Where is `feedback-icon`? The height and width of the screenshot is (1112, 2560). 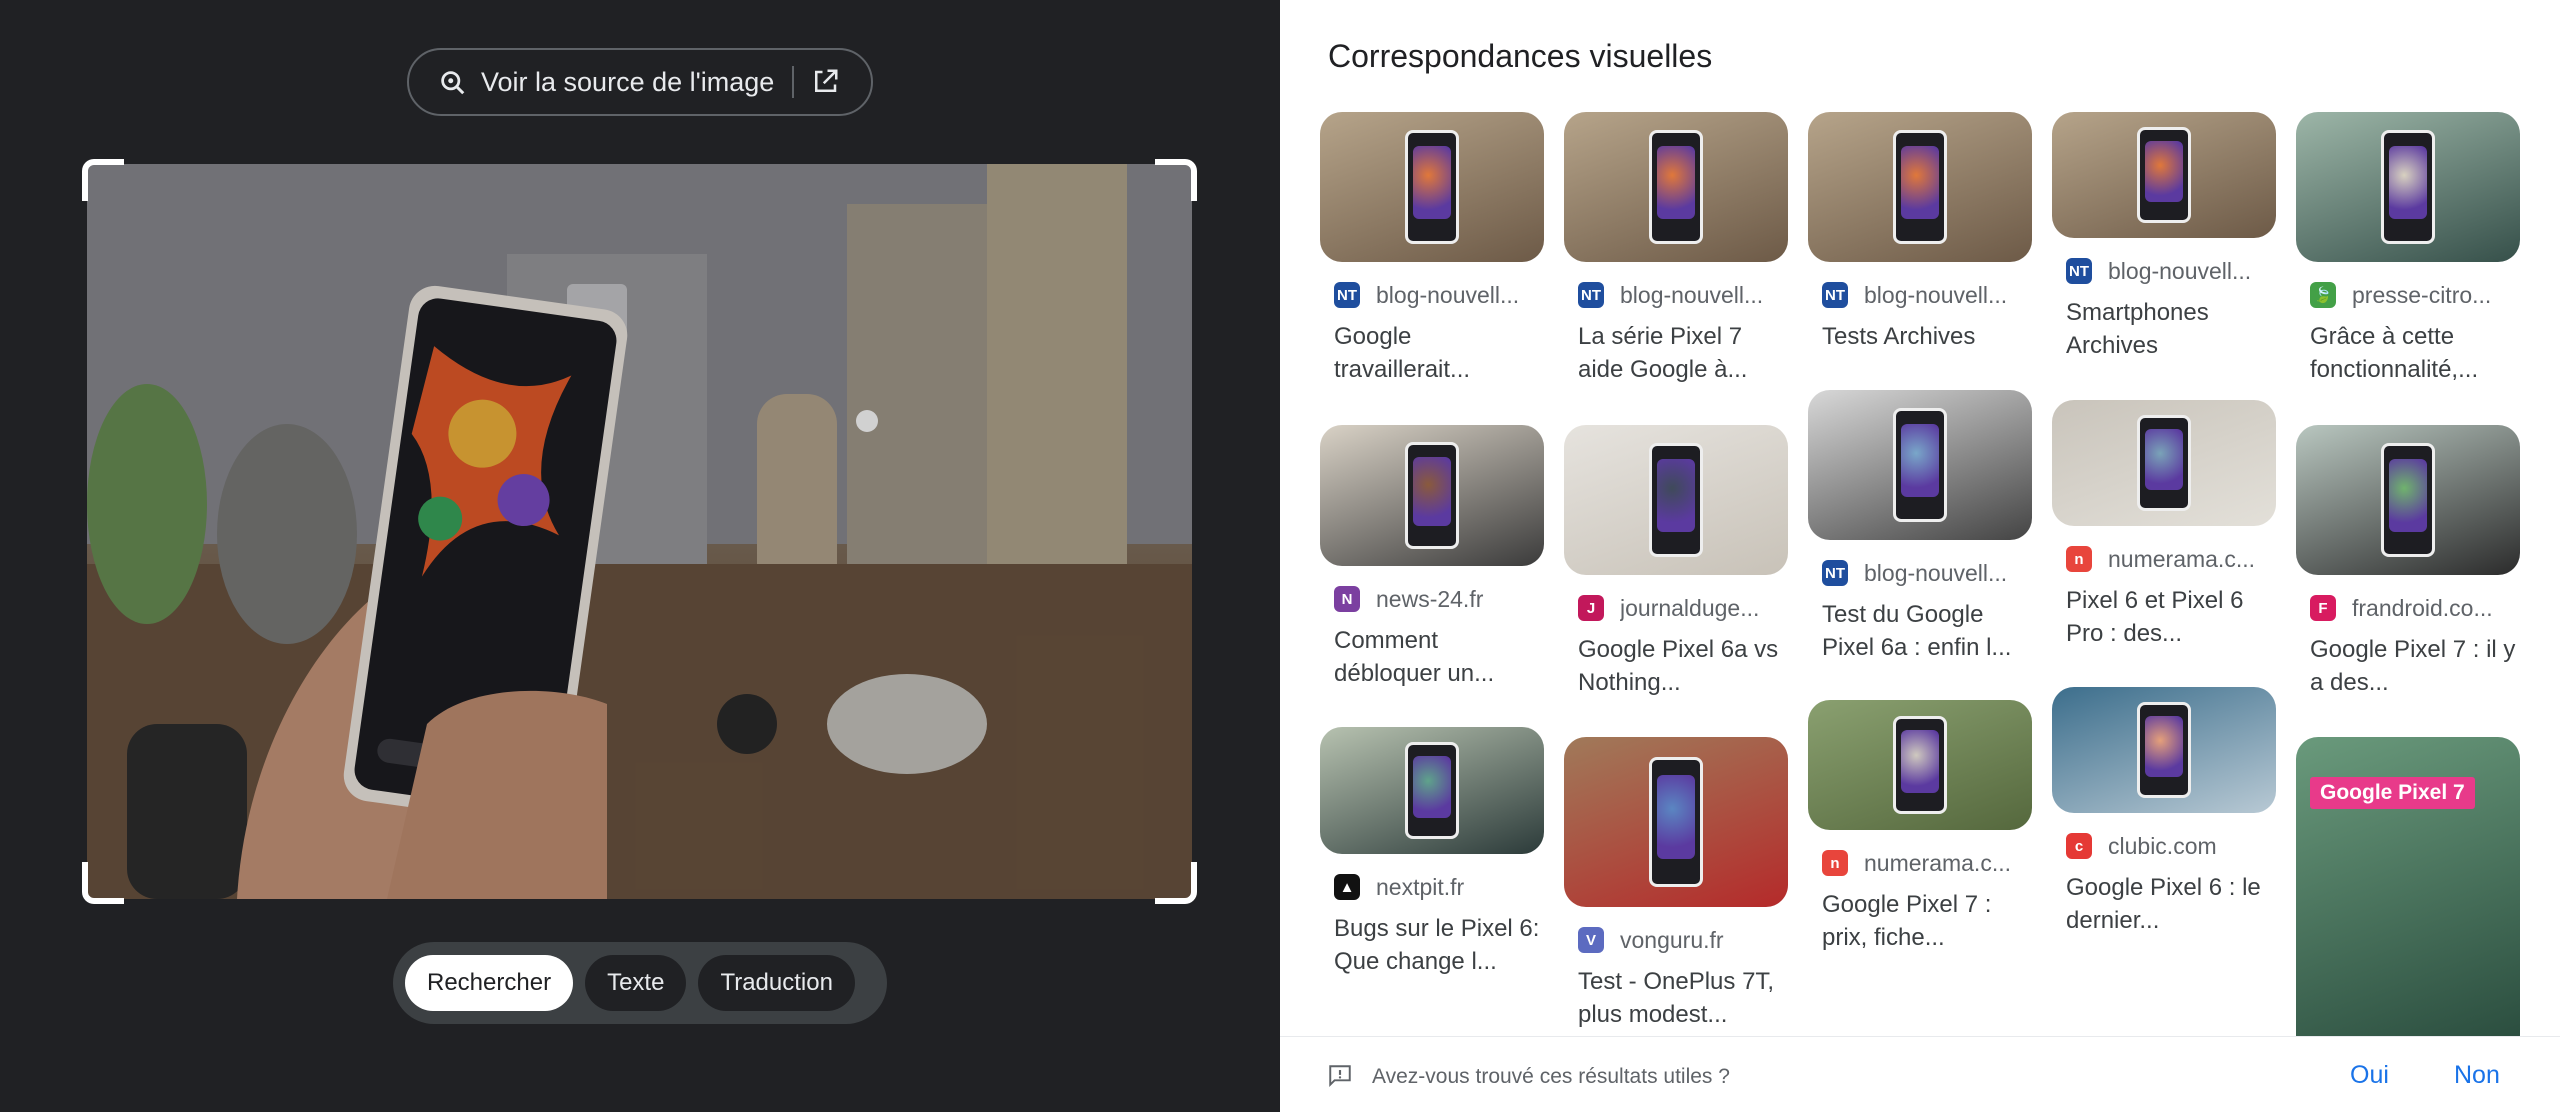
feedback-icon is located at coordinates (1340, 1076).